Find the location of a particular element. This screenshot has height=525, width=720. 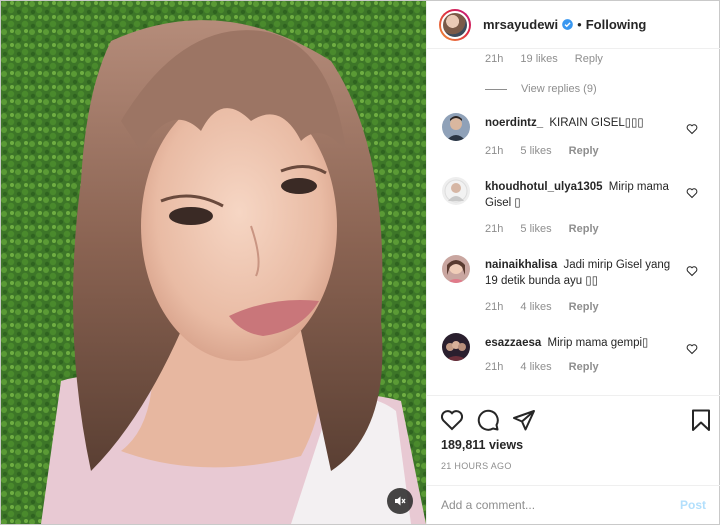

comment-content: Mirip mama gempi▯ is located at coordinates (598, 343).